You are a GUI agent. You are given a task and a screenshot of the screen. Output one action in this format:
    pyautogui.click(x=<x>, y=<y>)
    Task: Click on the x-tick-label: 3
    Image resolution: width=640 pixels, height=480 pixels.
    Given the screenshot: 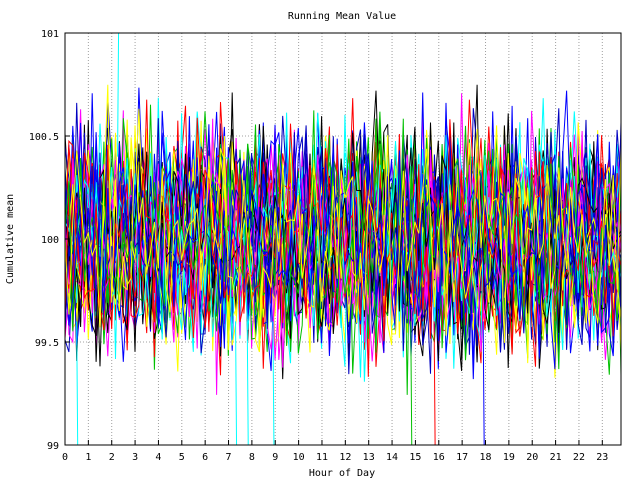 What is the action you would take?
    pyautogui.click(x=135, y=457)
    